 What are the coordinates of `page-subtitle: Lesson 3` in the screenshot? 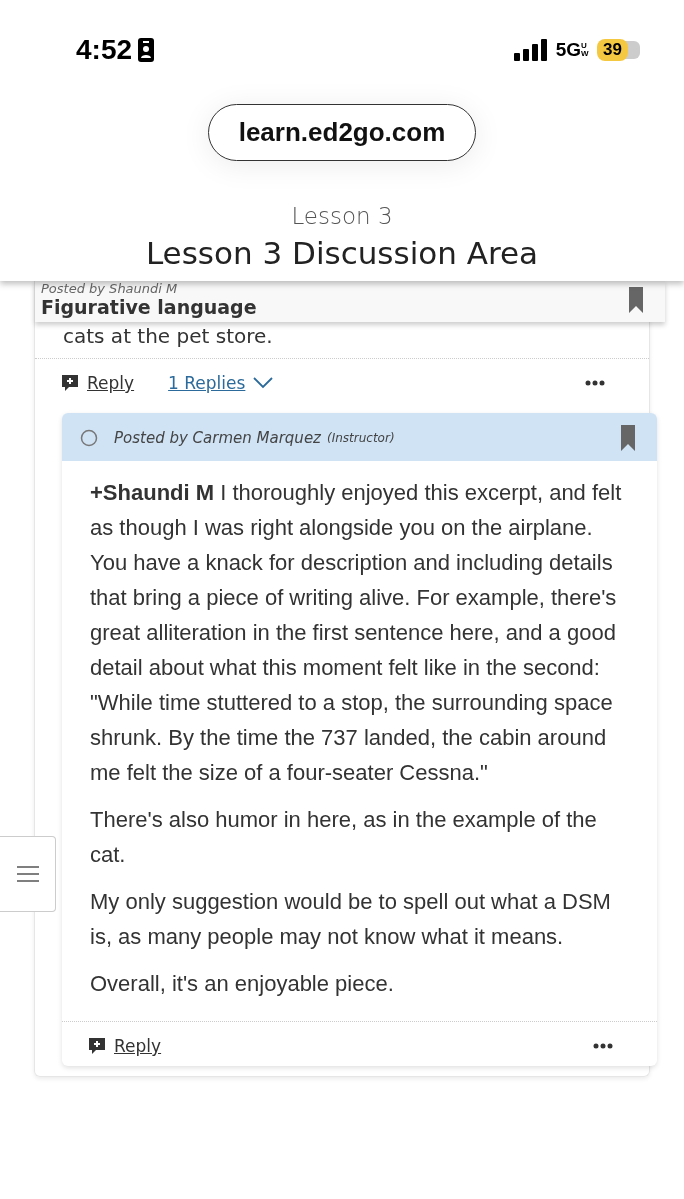 It's located at (342, 216).